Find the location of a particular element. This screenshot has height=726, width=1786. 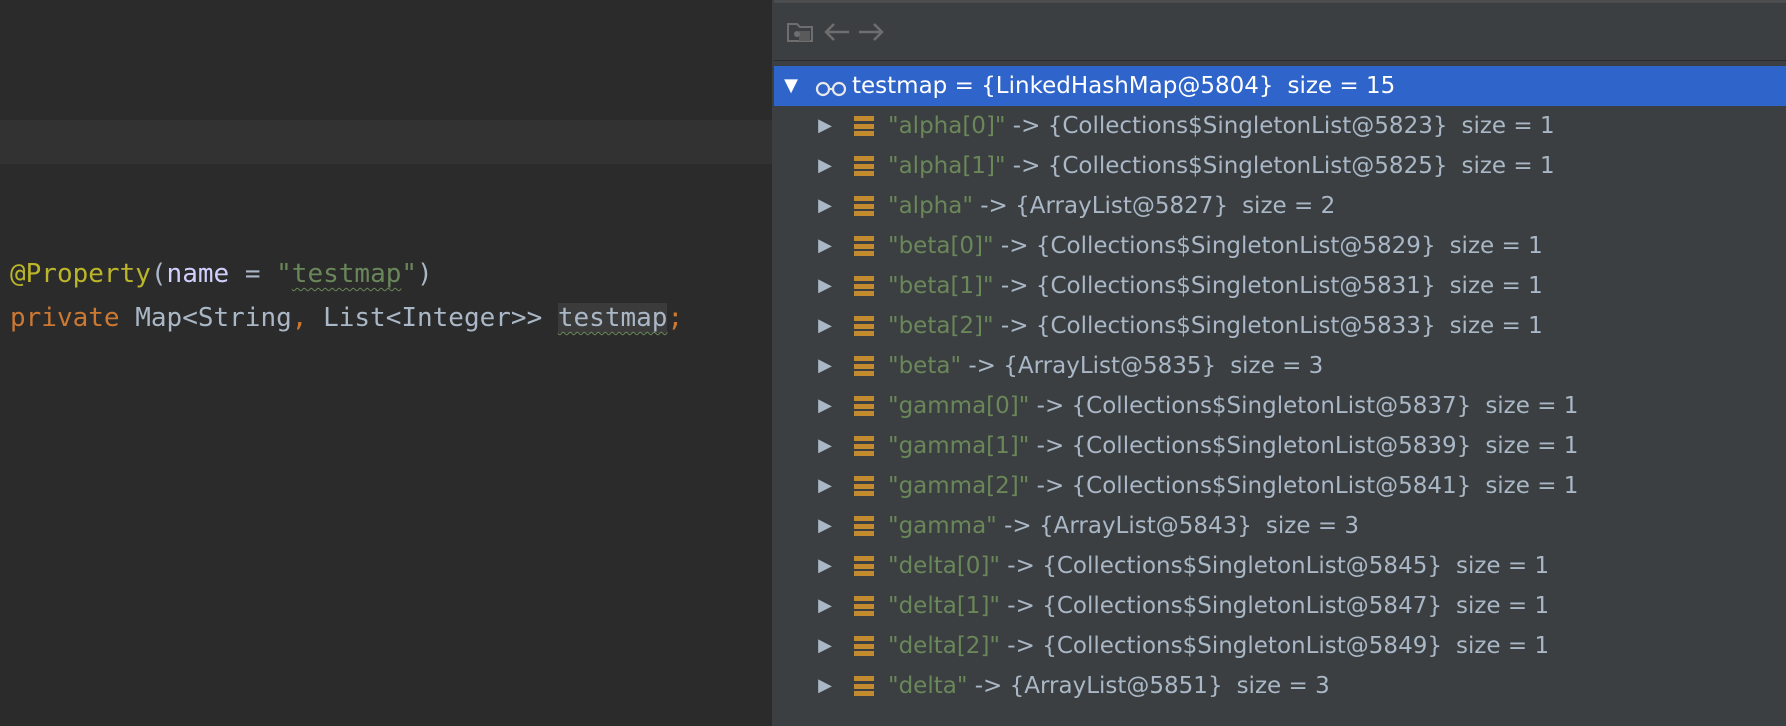

expand-triangle-down-icon: ▼ is located at coordinates (791, 86).